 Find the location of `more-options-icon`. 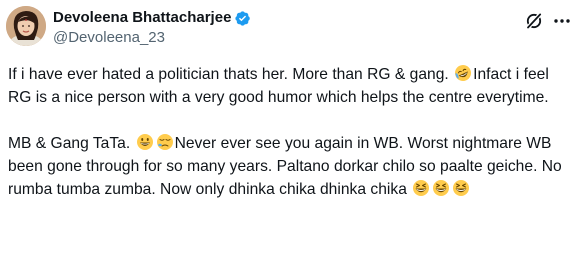

more-options-icon is located at coordinates (562, 21).